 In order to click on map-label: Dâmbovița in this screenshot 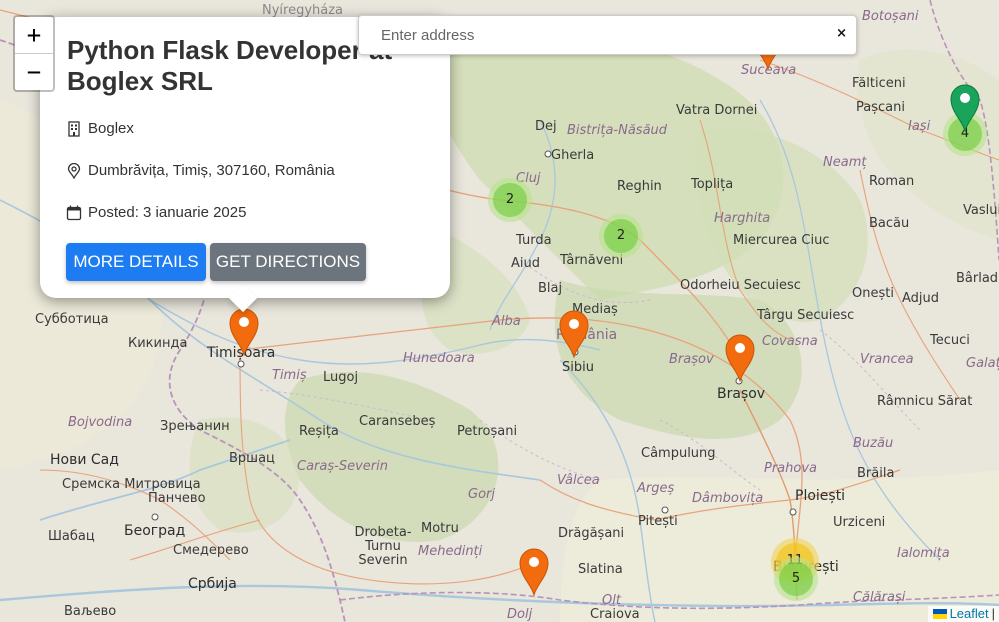, I will do `click(728, 498)`.